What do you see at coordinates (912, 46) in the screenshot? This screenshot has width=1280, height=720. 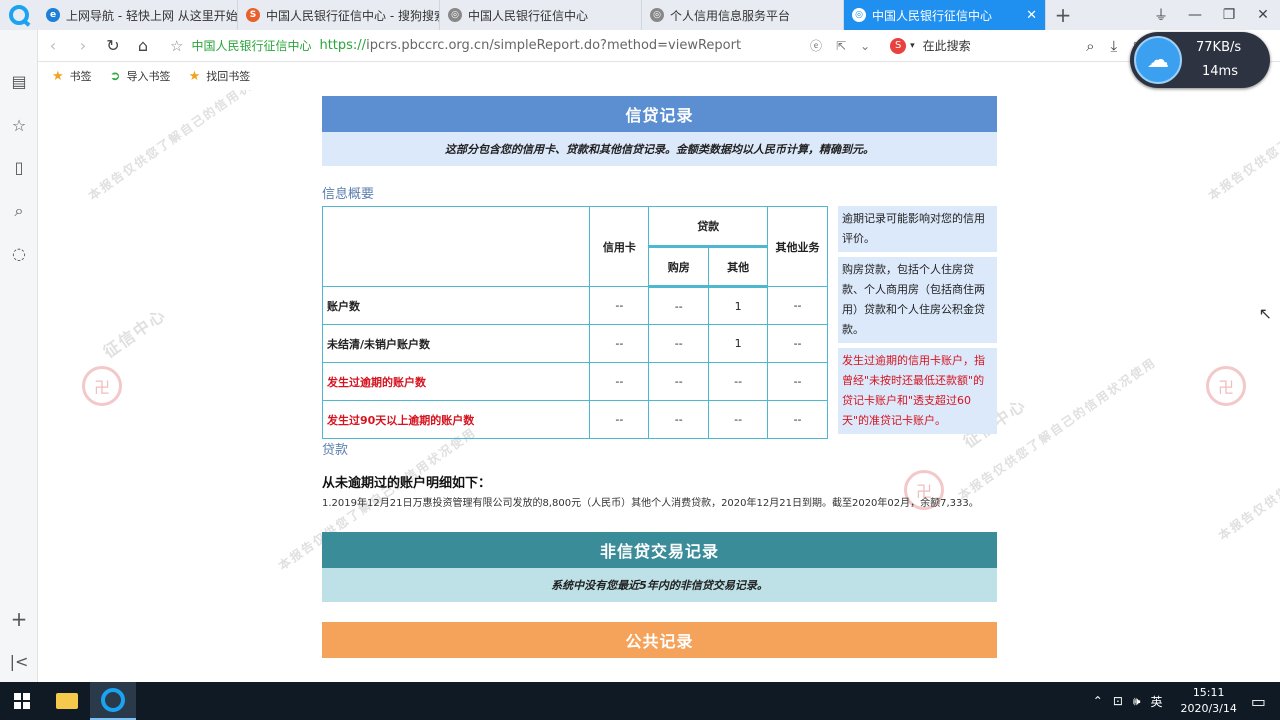 I see `search-engine-chevron-icon: ▾` at bounding box center [912, 46].